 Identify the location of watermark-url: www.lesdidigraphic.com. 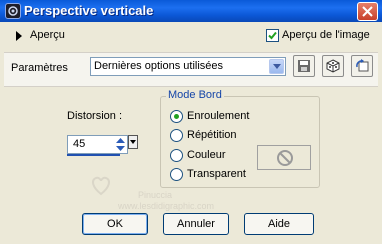
(166, 206).